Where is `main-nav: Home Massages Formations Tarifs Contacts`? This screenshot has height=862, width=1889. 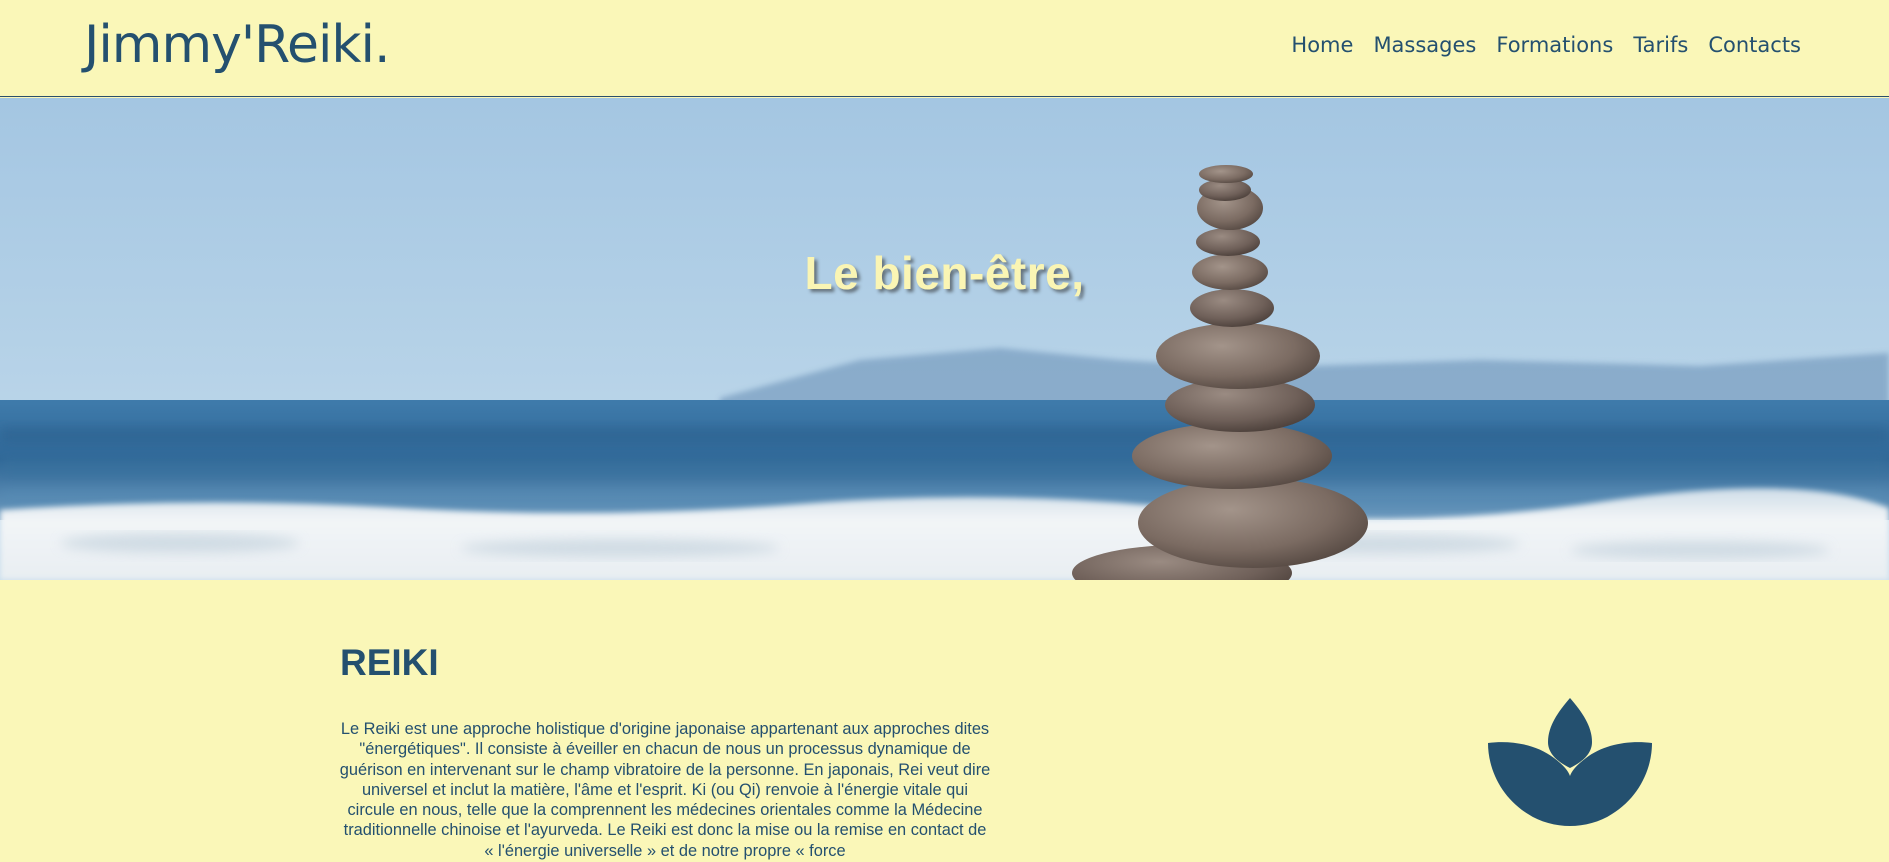 main-nav: Home Massages Formations Tarifs Contacts is located at coordinates (1546, 45).